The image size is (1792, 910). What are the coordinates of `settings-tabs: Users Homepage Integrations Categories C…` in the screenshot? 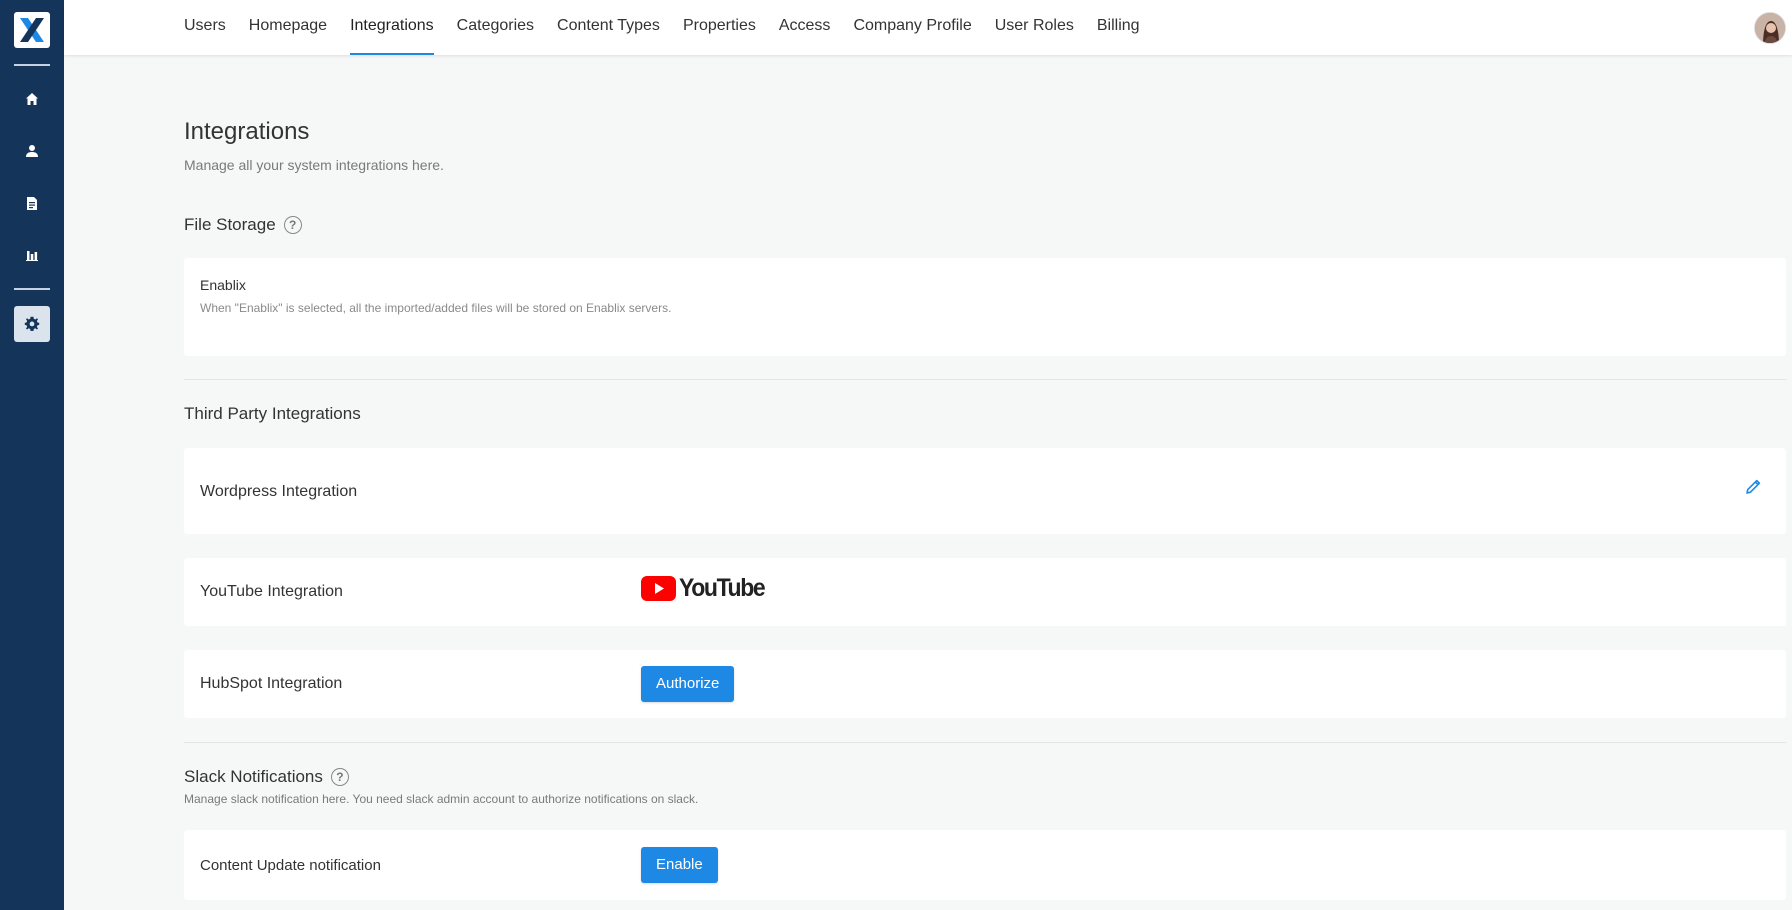 It's located at (667, 27).